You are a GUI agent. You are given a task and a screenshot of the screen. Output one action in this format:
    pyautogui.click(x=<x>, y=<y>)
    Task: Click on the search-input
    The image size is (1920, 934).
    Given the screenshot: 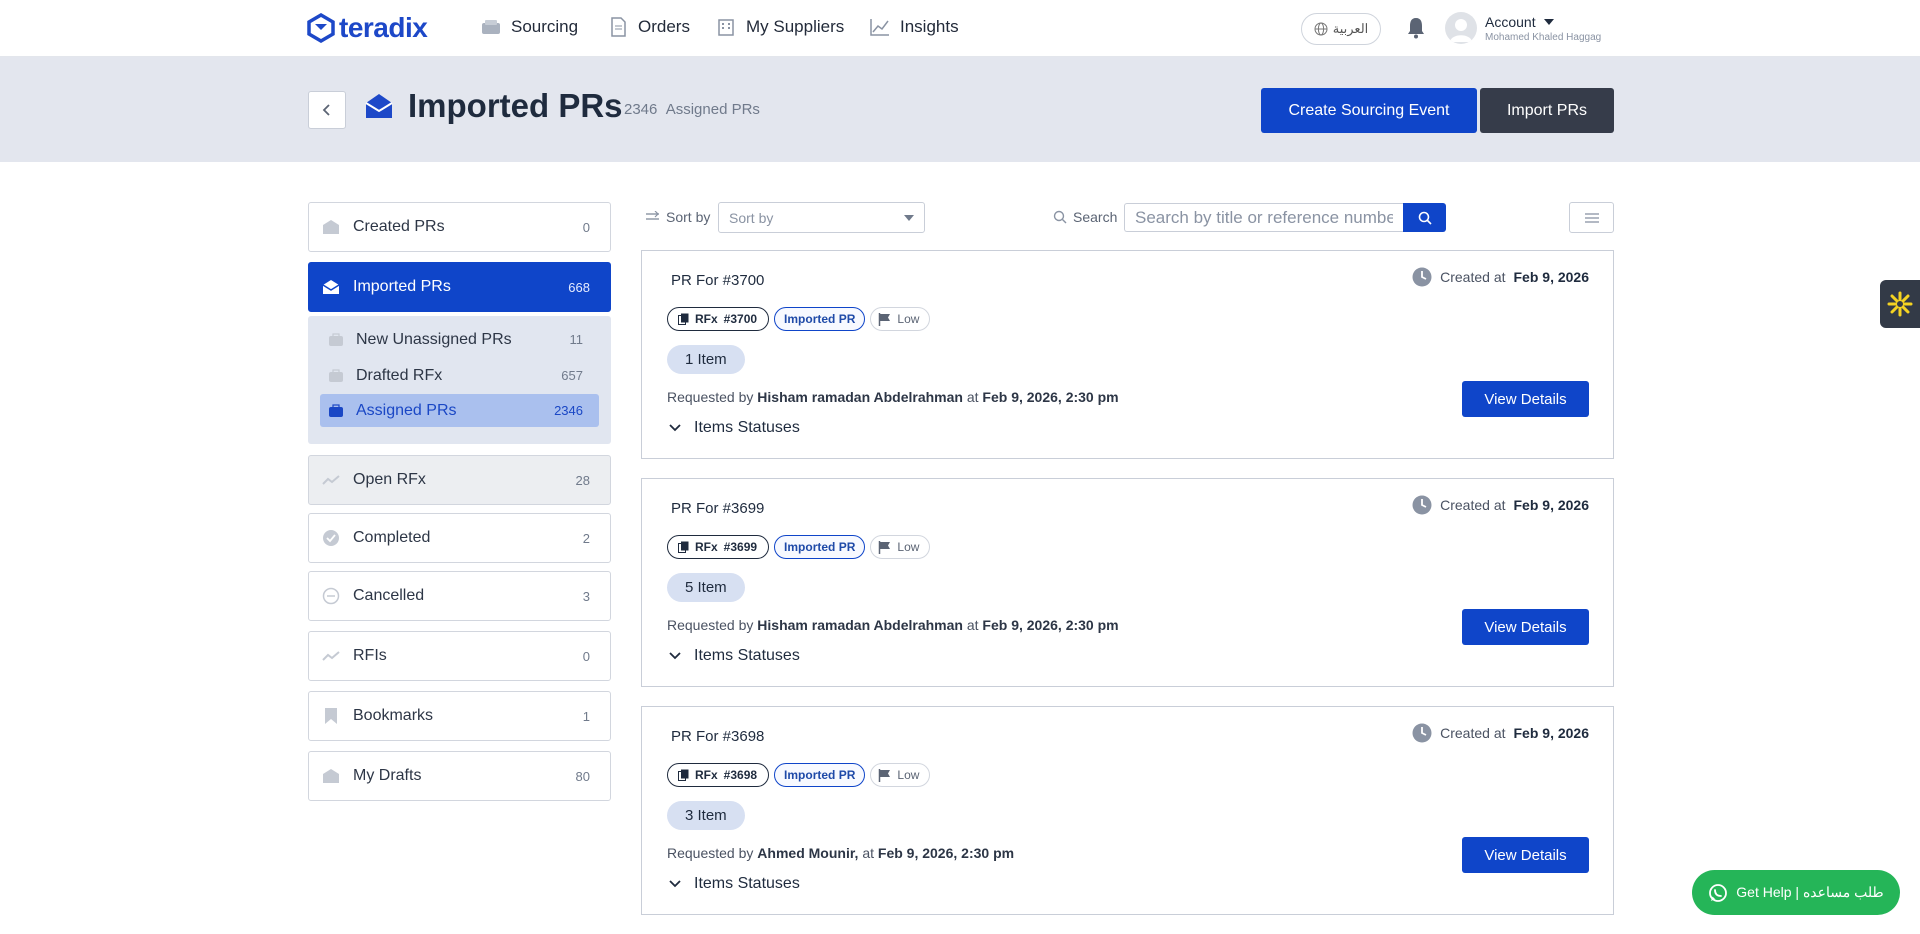 What is the action you would take?
    pyautogui.click(x=1263, y=217)
    